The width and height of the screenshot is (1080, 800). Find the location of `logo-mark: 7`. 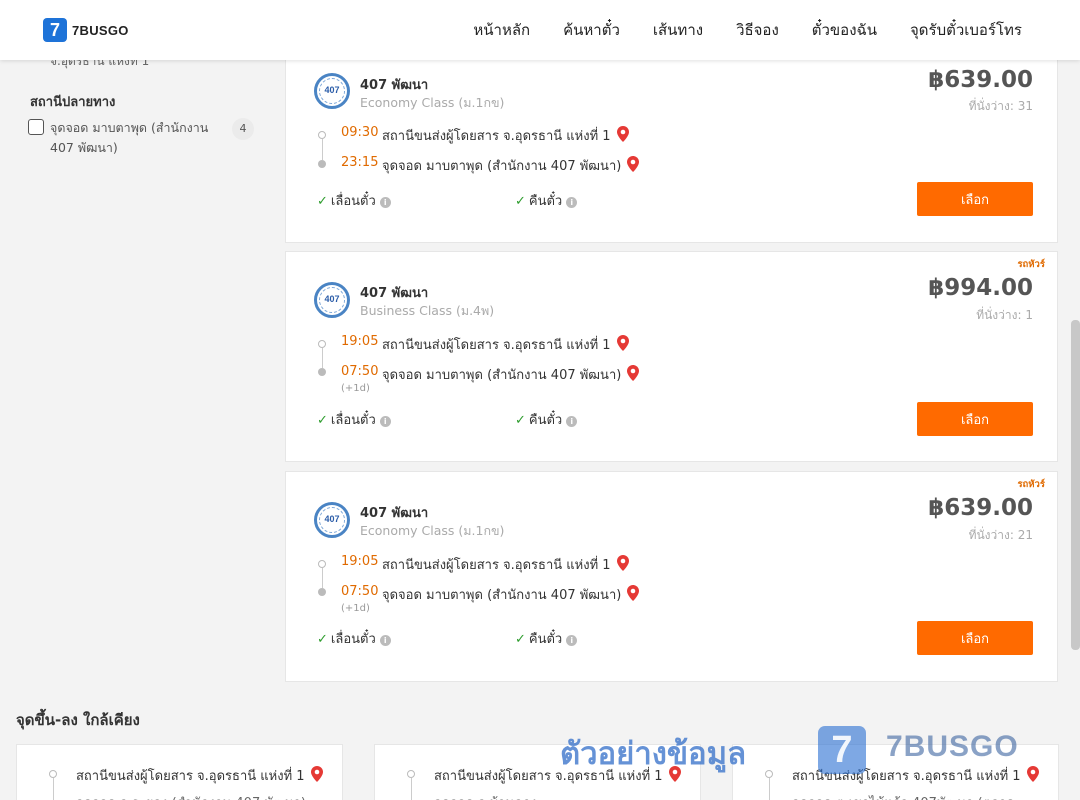

logo-mark: 7 is located at coordinates (55, 30).